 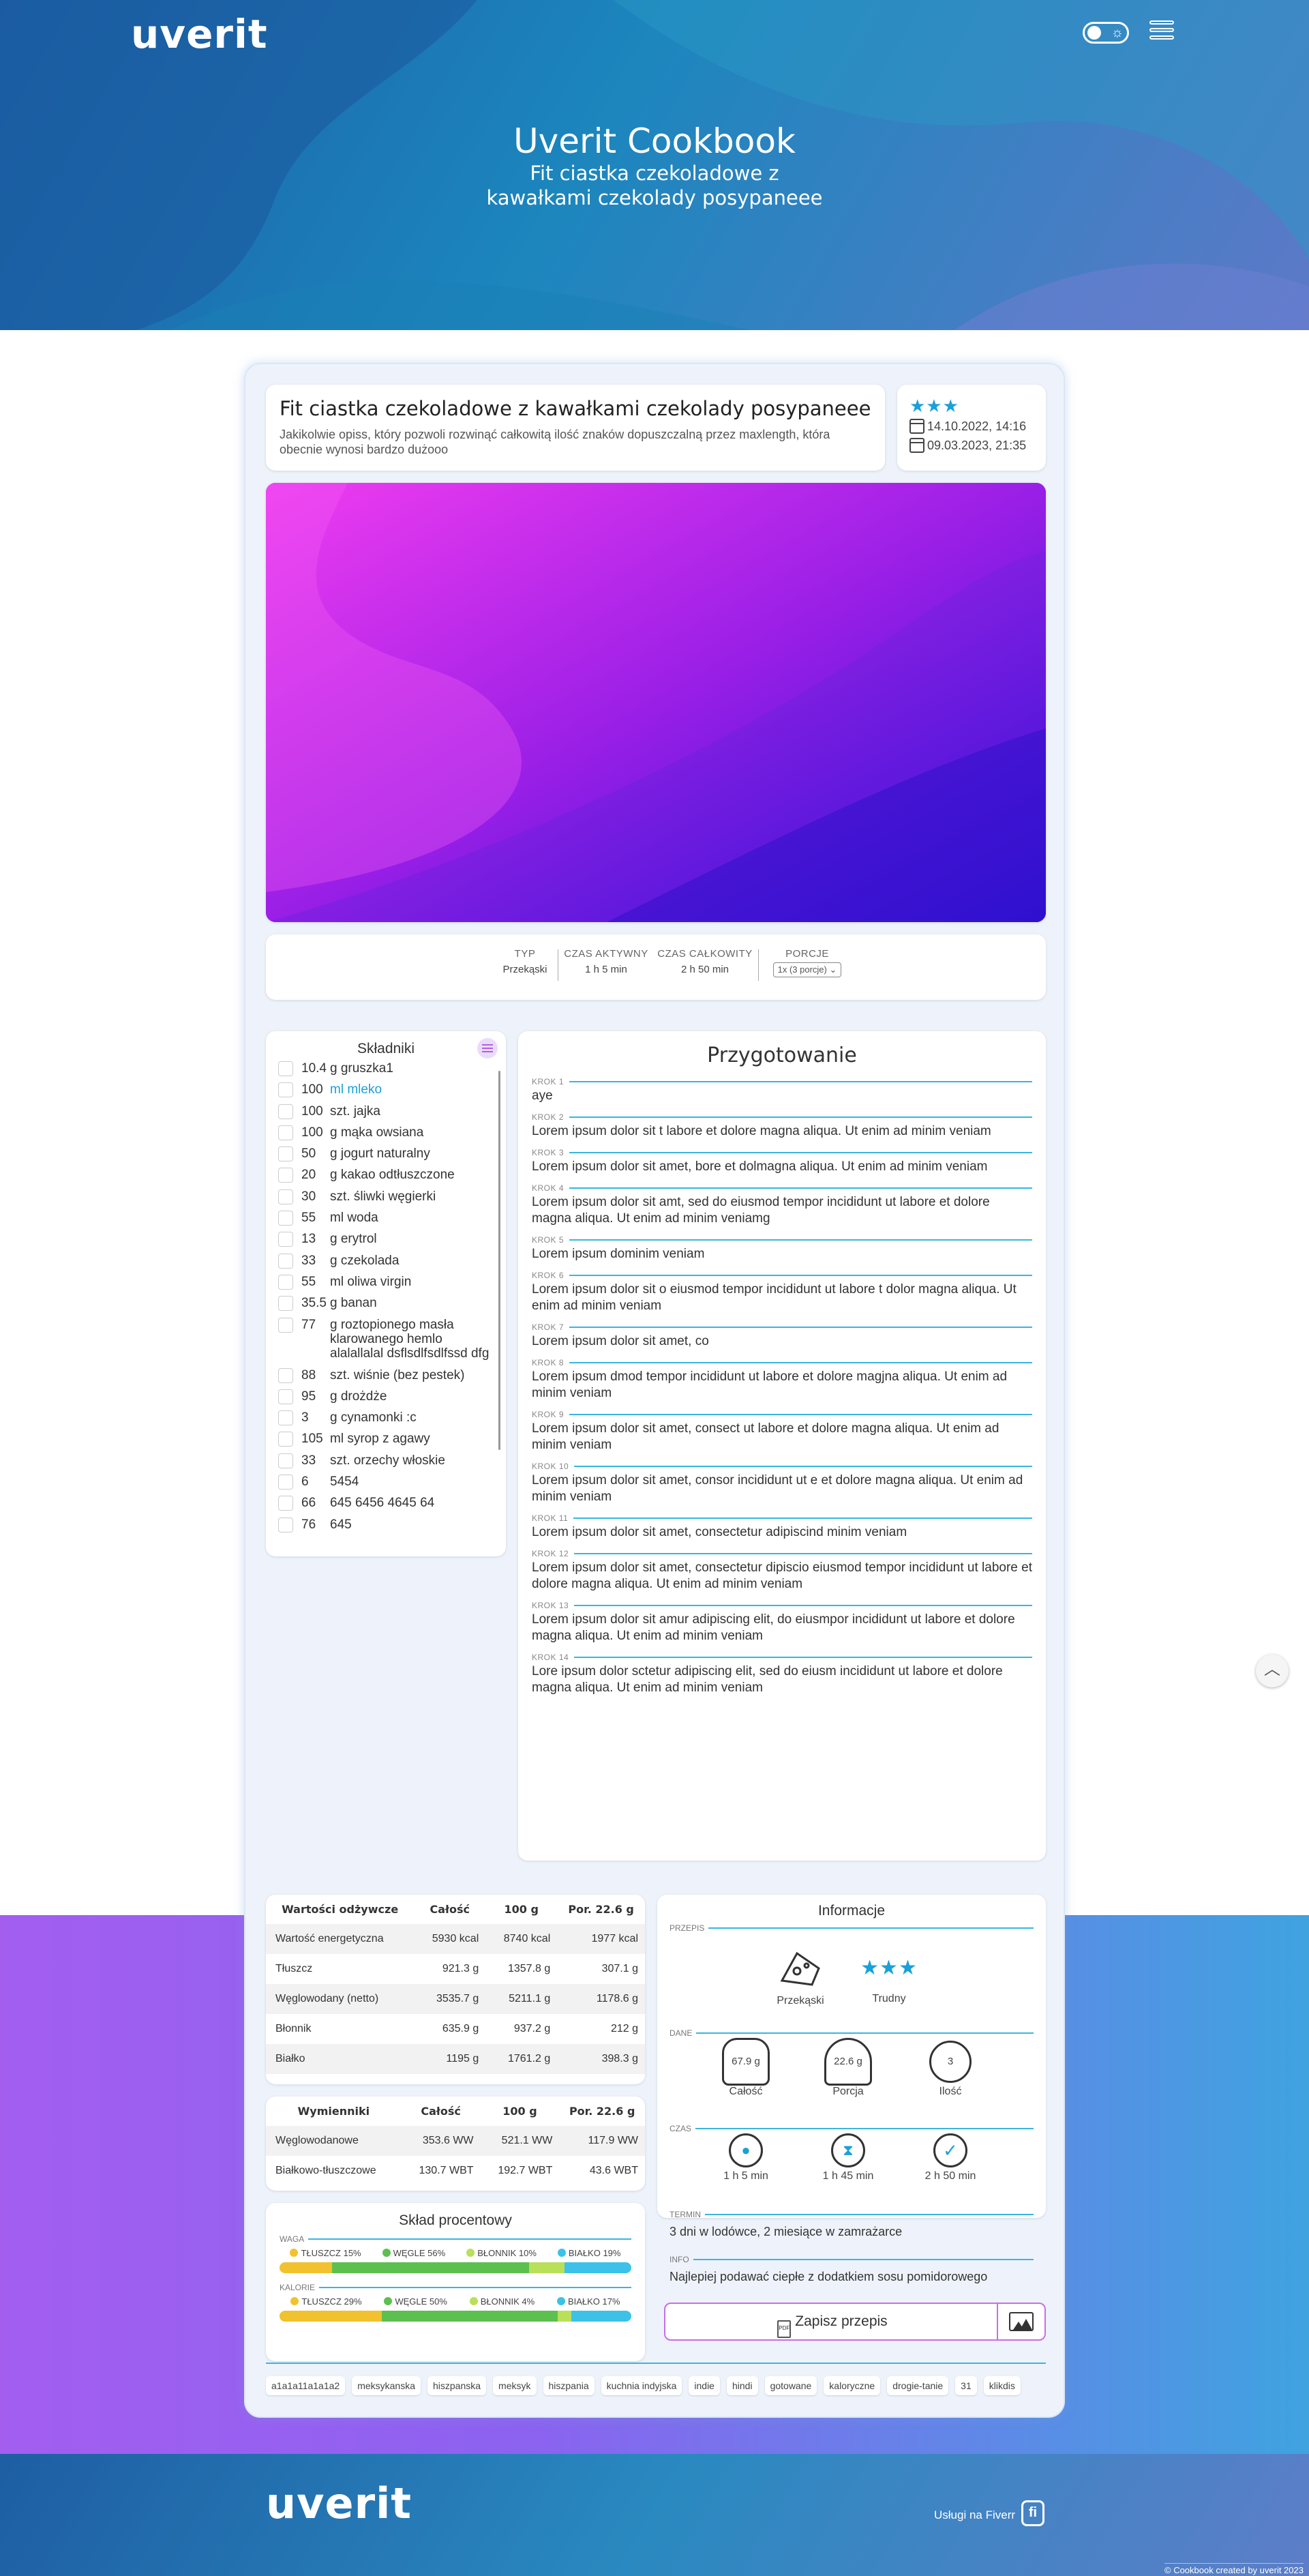 What do you see at coordinates (851, 1911) in the screenshot?
I see `info-header: Informacje` at bounding box center [851, 1911].